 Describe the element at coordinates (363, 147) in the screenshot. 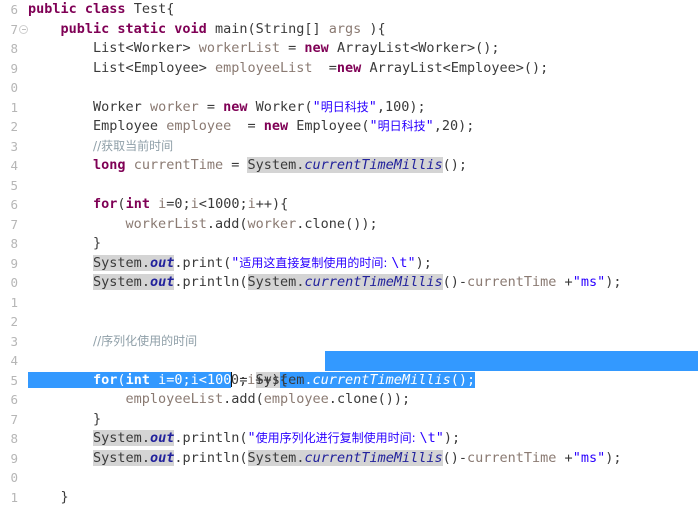

I see `code-line: //获取当前时间` at that location.